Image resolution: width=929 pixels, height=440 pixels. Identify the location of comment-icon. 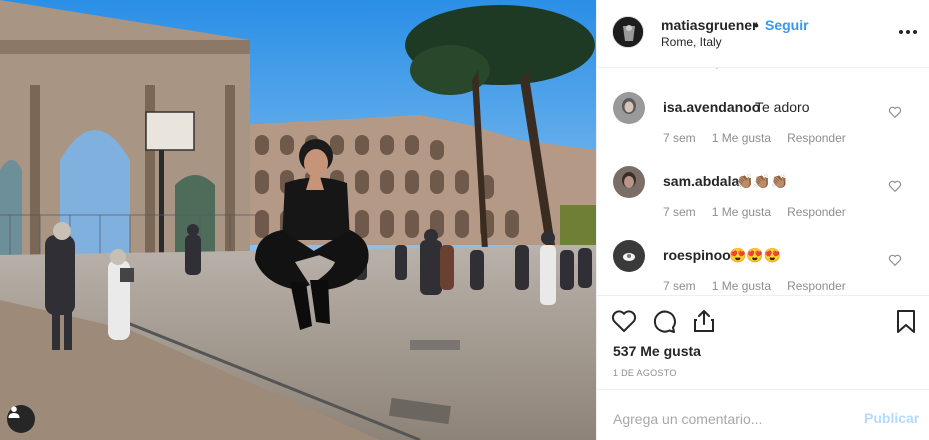
(664, 321).